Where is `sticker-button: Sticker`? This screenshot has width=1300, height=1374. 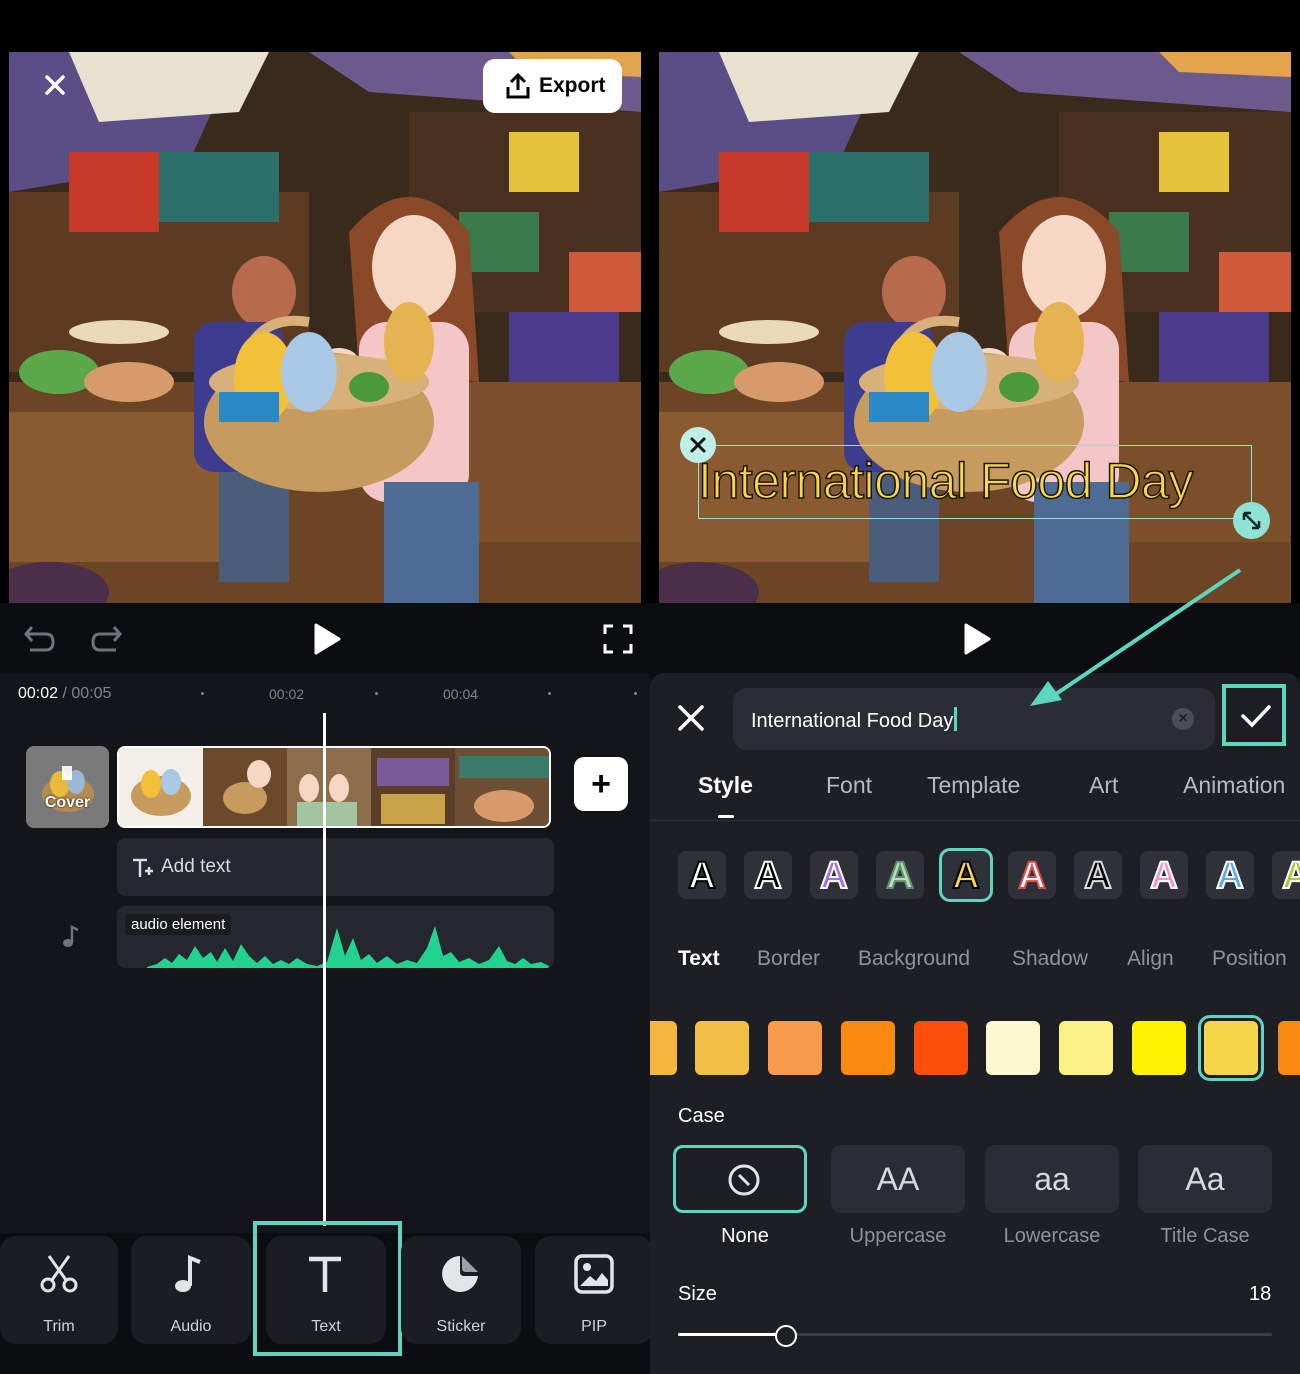 sticker-button: Sticker is located at coordinates (461, 1290).